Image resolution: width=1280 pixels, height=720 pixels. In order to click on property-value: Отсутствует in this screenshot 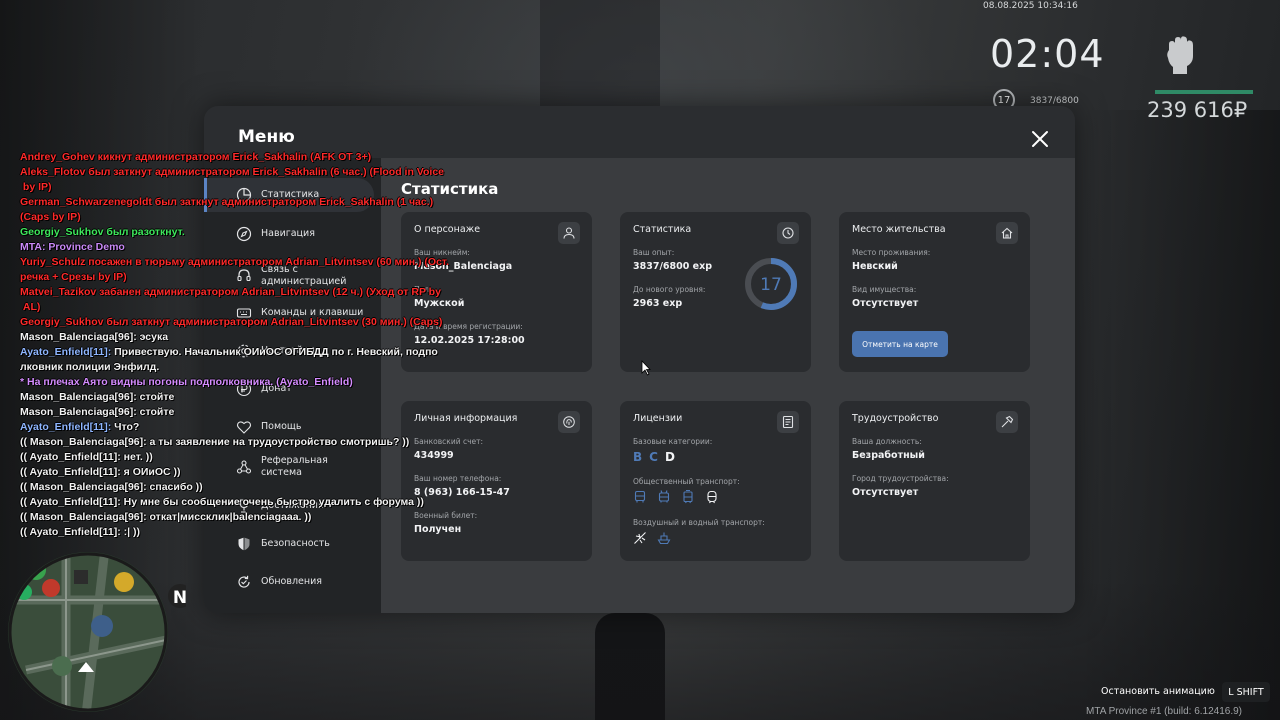, I will do `click(885, 303)`.